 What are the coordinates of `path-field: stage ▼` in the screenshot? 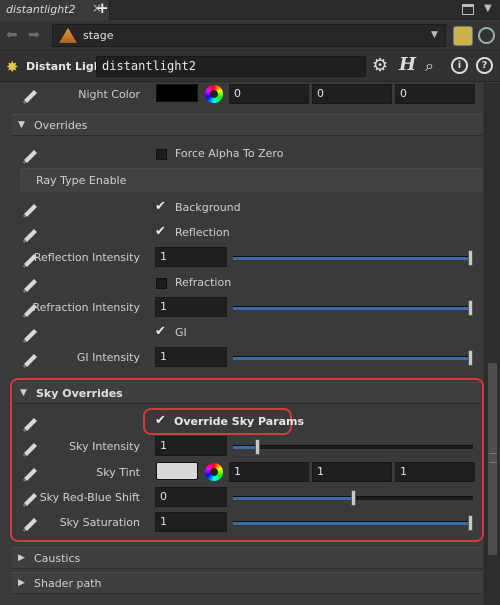 It's located at (249, 35).